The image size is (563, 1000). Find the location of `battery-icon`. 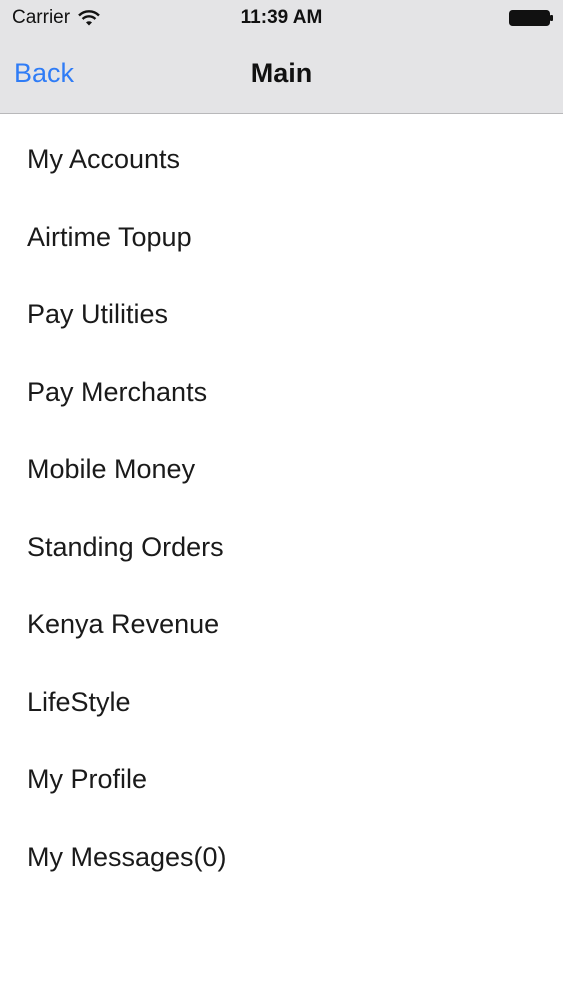

battery-icon is located at coordinates (531, 18).